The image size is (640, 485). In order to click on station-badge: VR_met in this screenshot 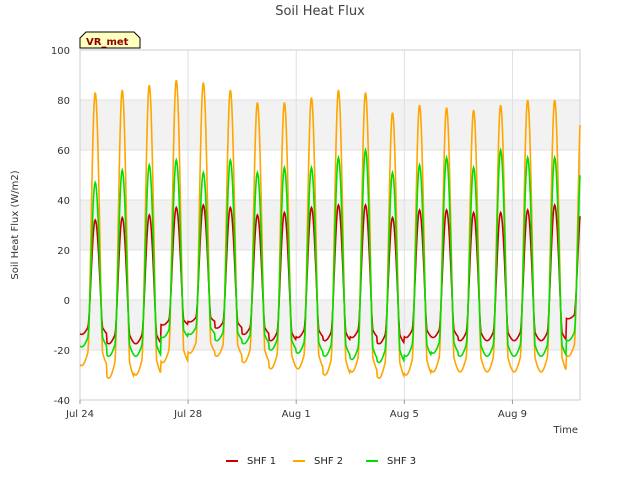, I will do `click(110, 40)`.